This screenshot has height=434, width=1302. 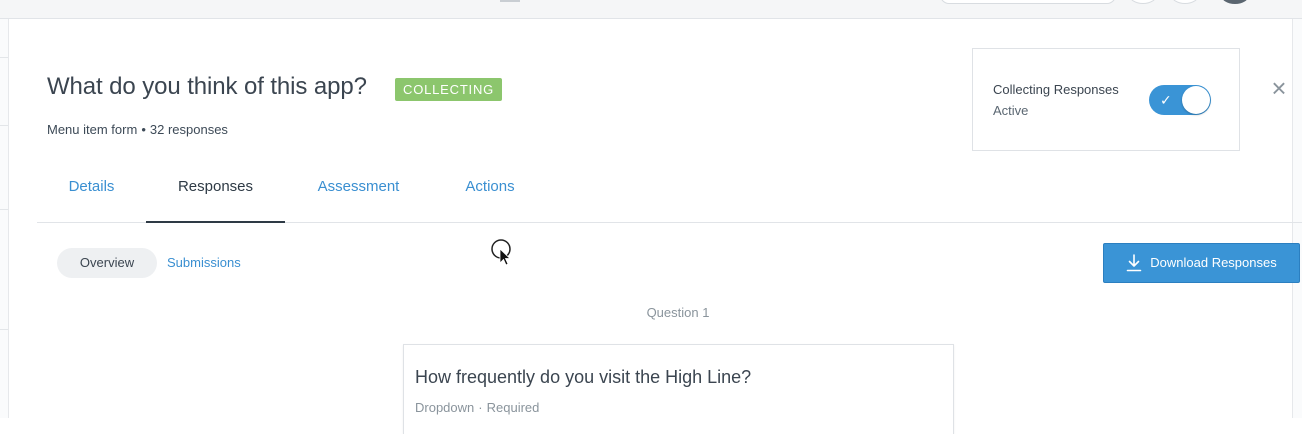 I want to click on question-number: Question 1, so click(x=678, y=312).